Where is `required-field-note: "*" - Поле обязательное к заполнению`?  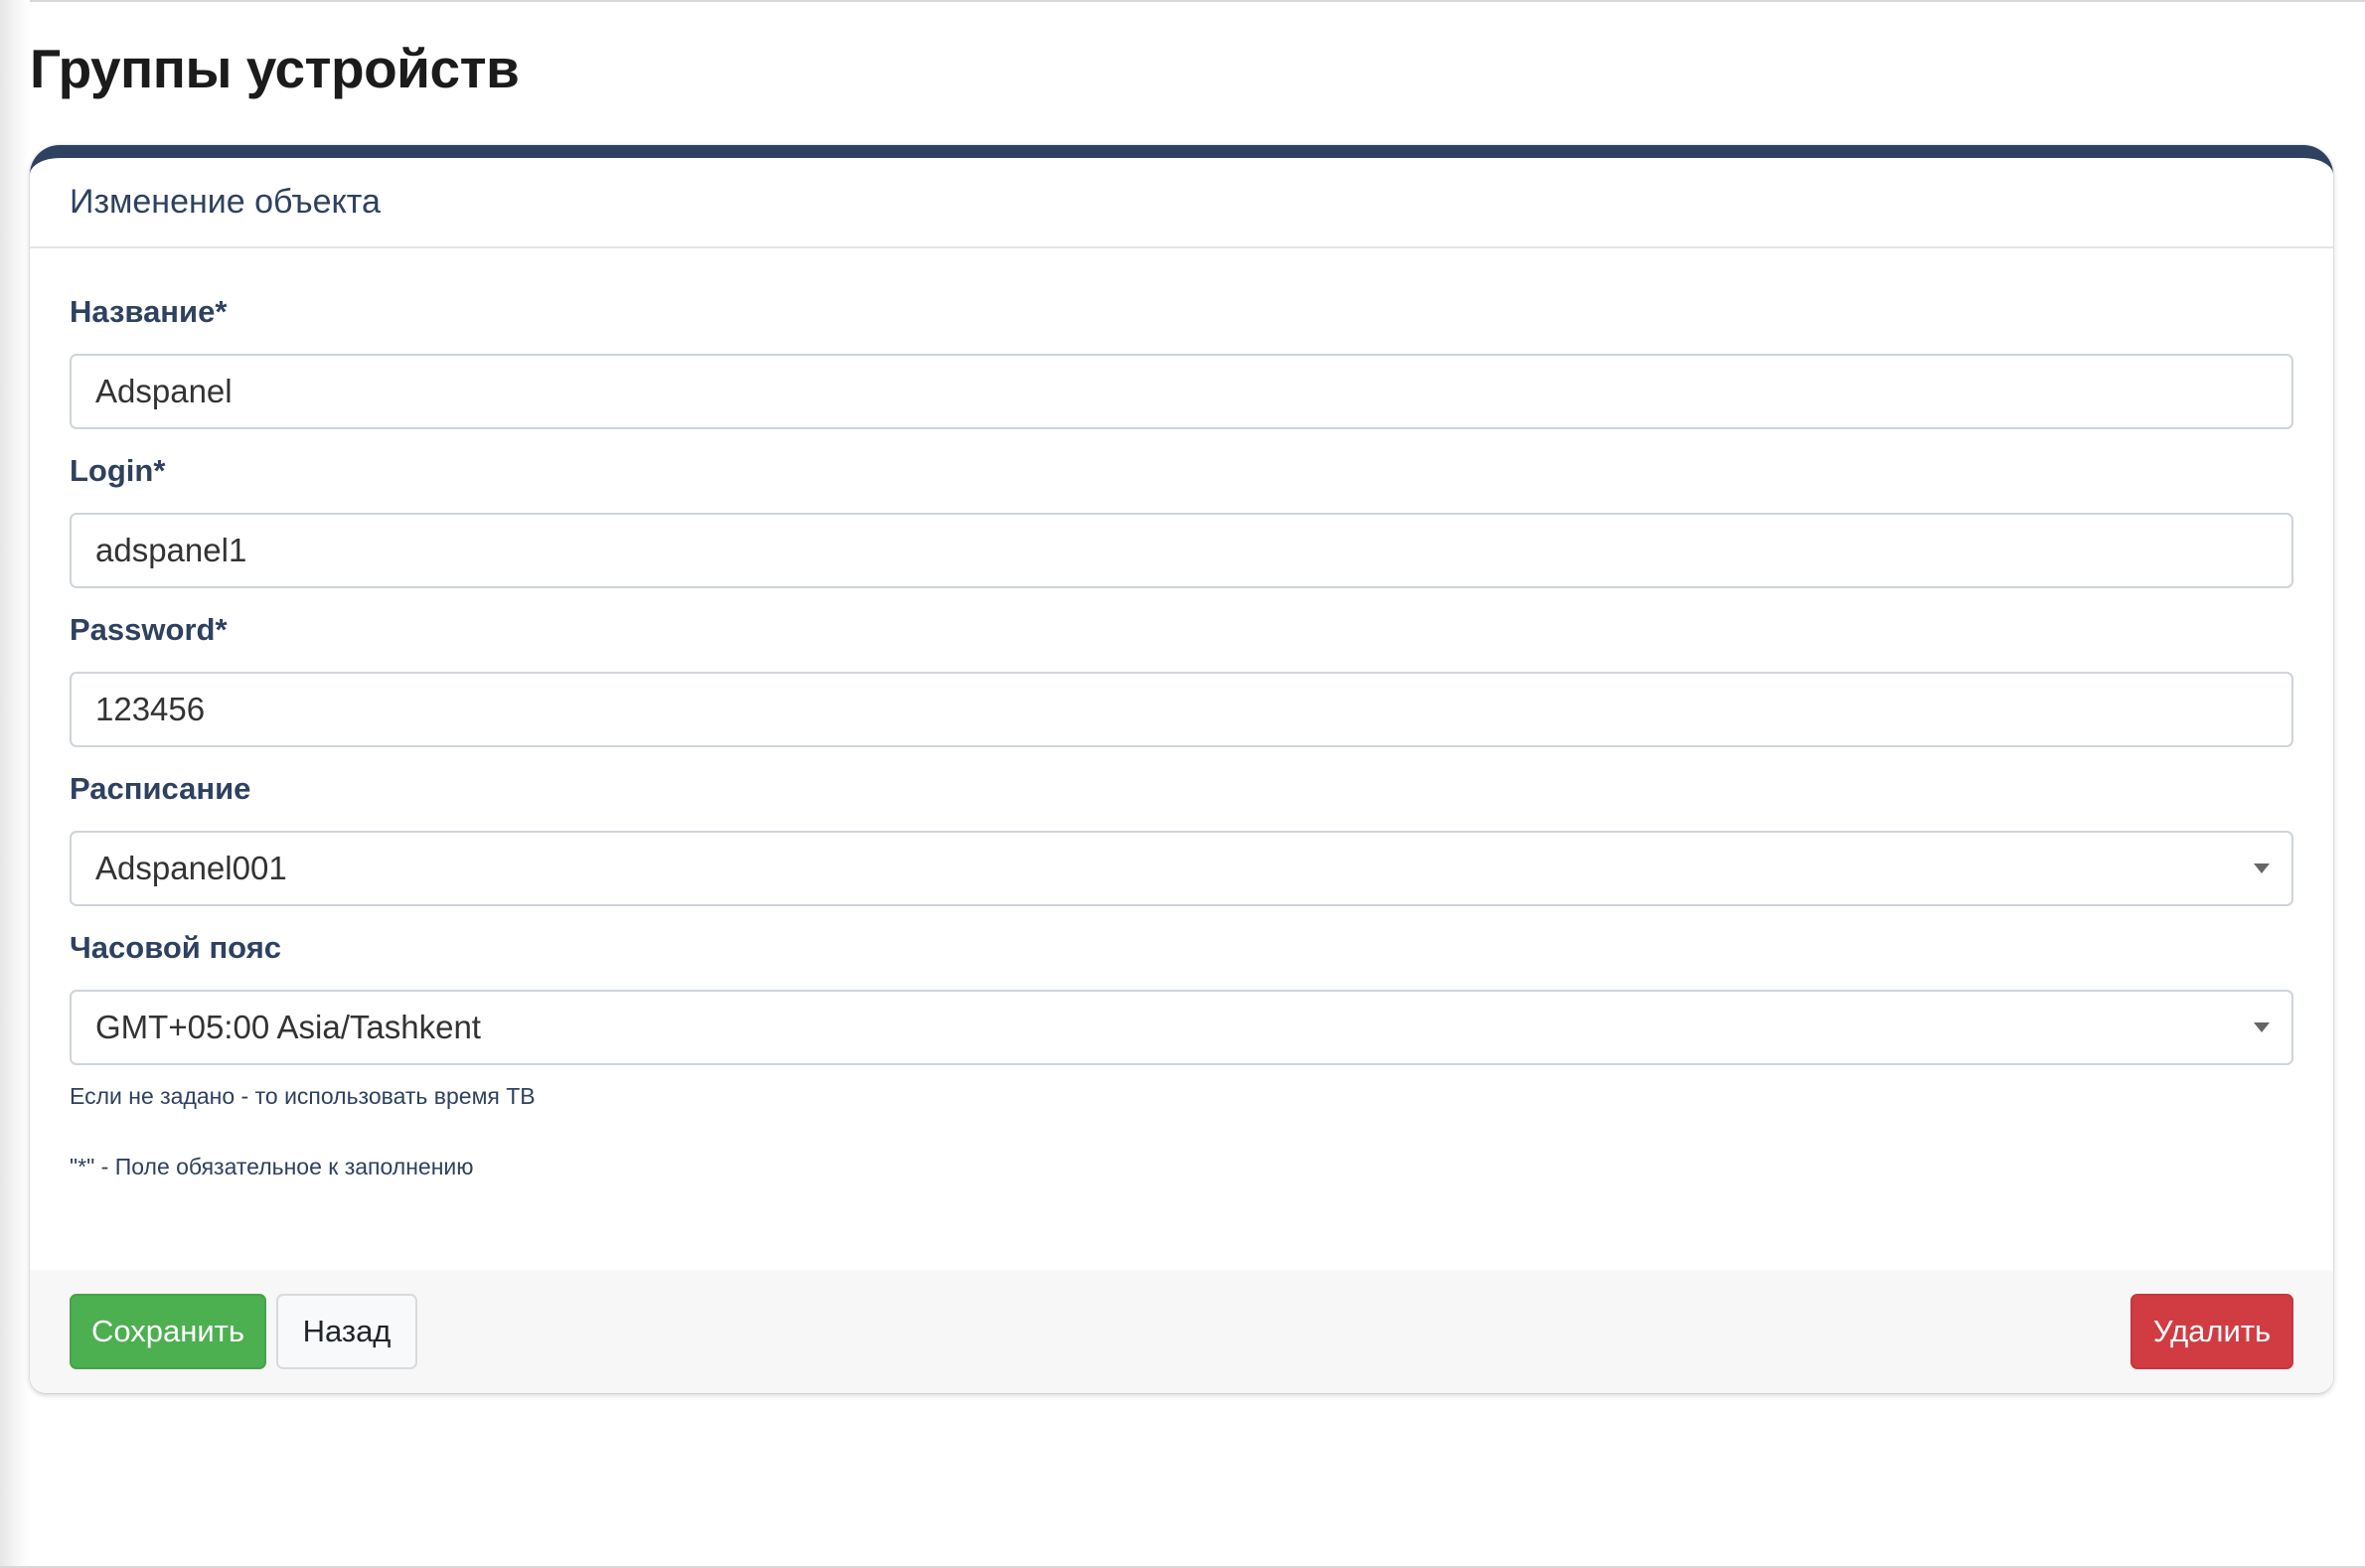
required-field-note: "*" - Поле обязательное к заполнению is located at coordinates (272, 1166).